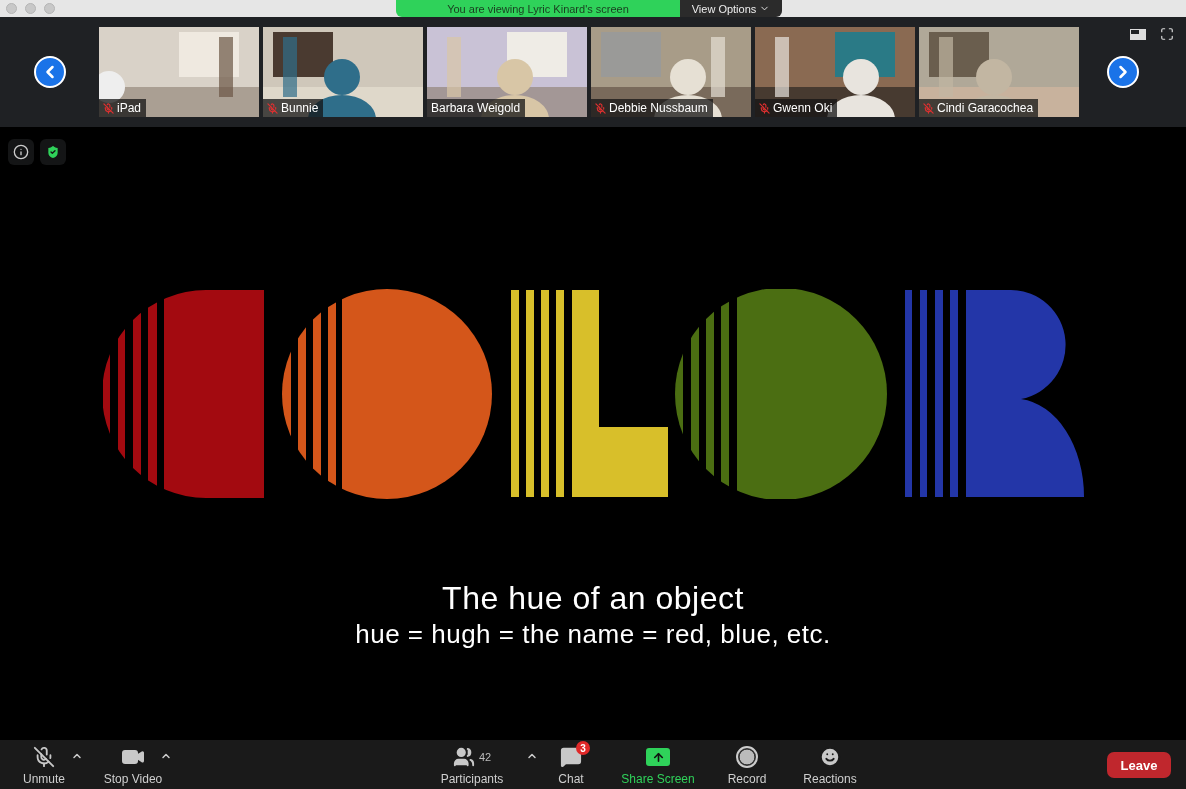 This screenshot has width=1186, height=789. What do you see at coordinates (476, 108) in the screenshot?
I see `participant-name-label: Barbara Weigold` at bounding box center [476, 108].